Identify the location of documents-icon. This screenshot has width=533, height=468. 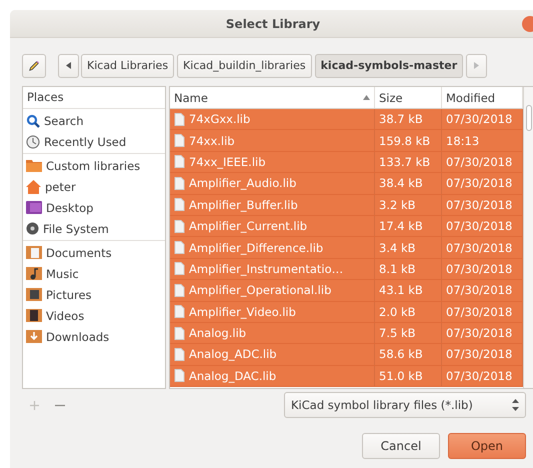
(34, 252).